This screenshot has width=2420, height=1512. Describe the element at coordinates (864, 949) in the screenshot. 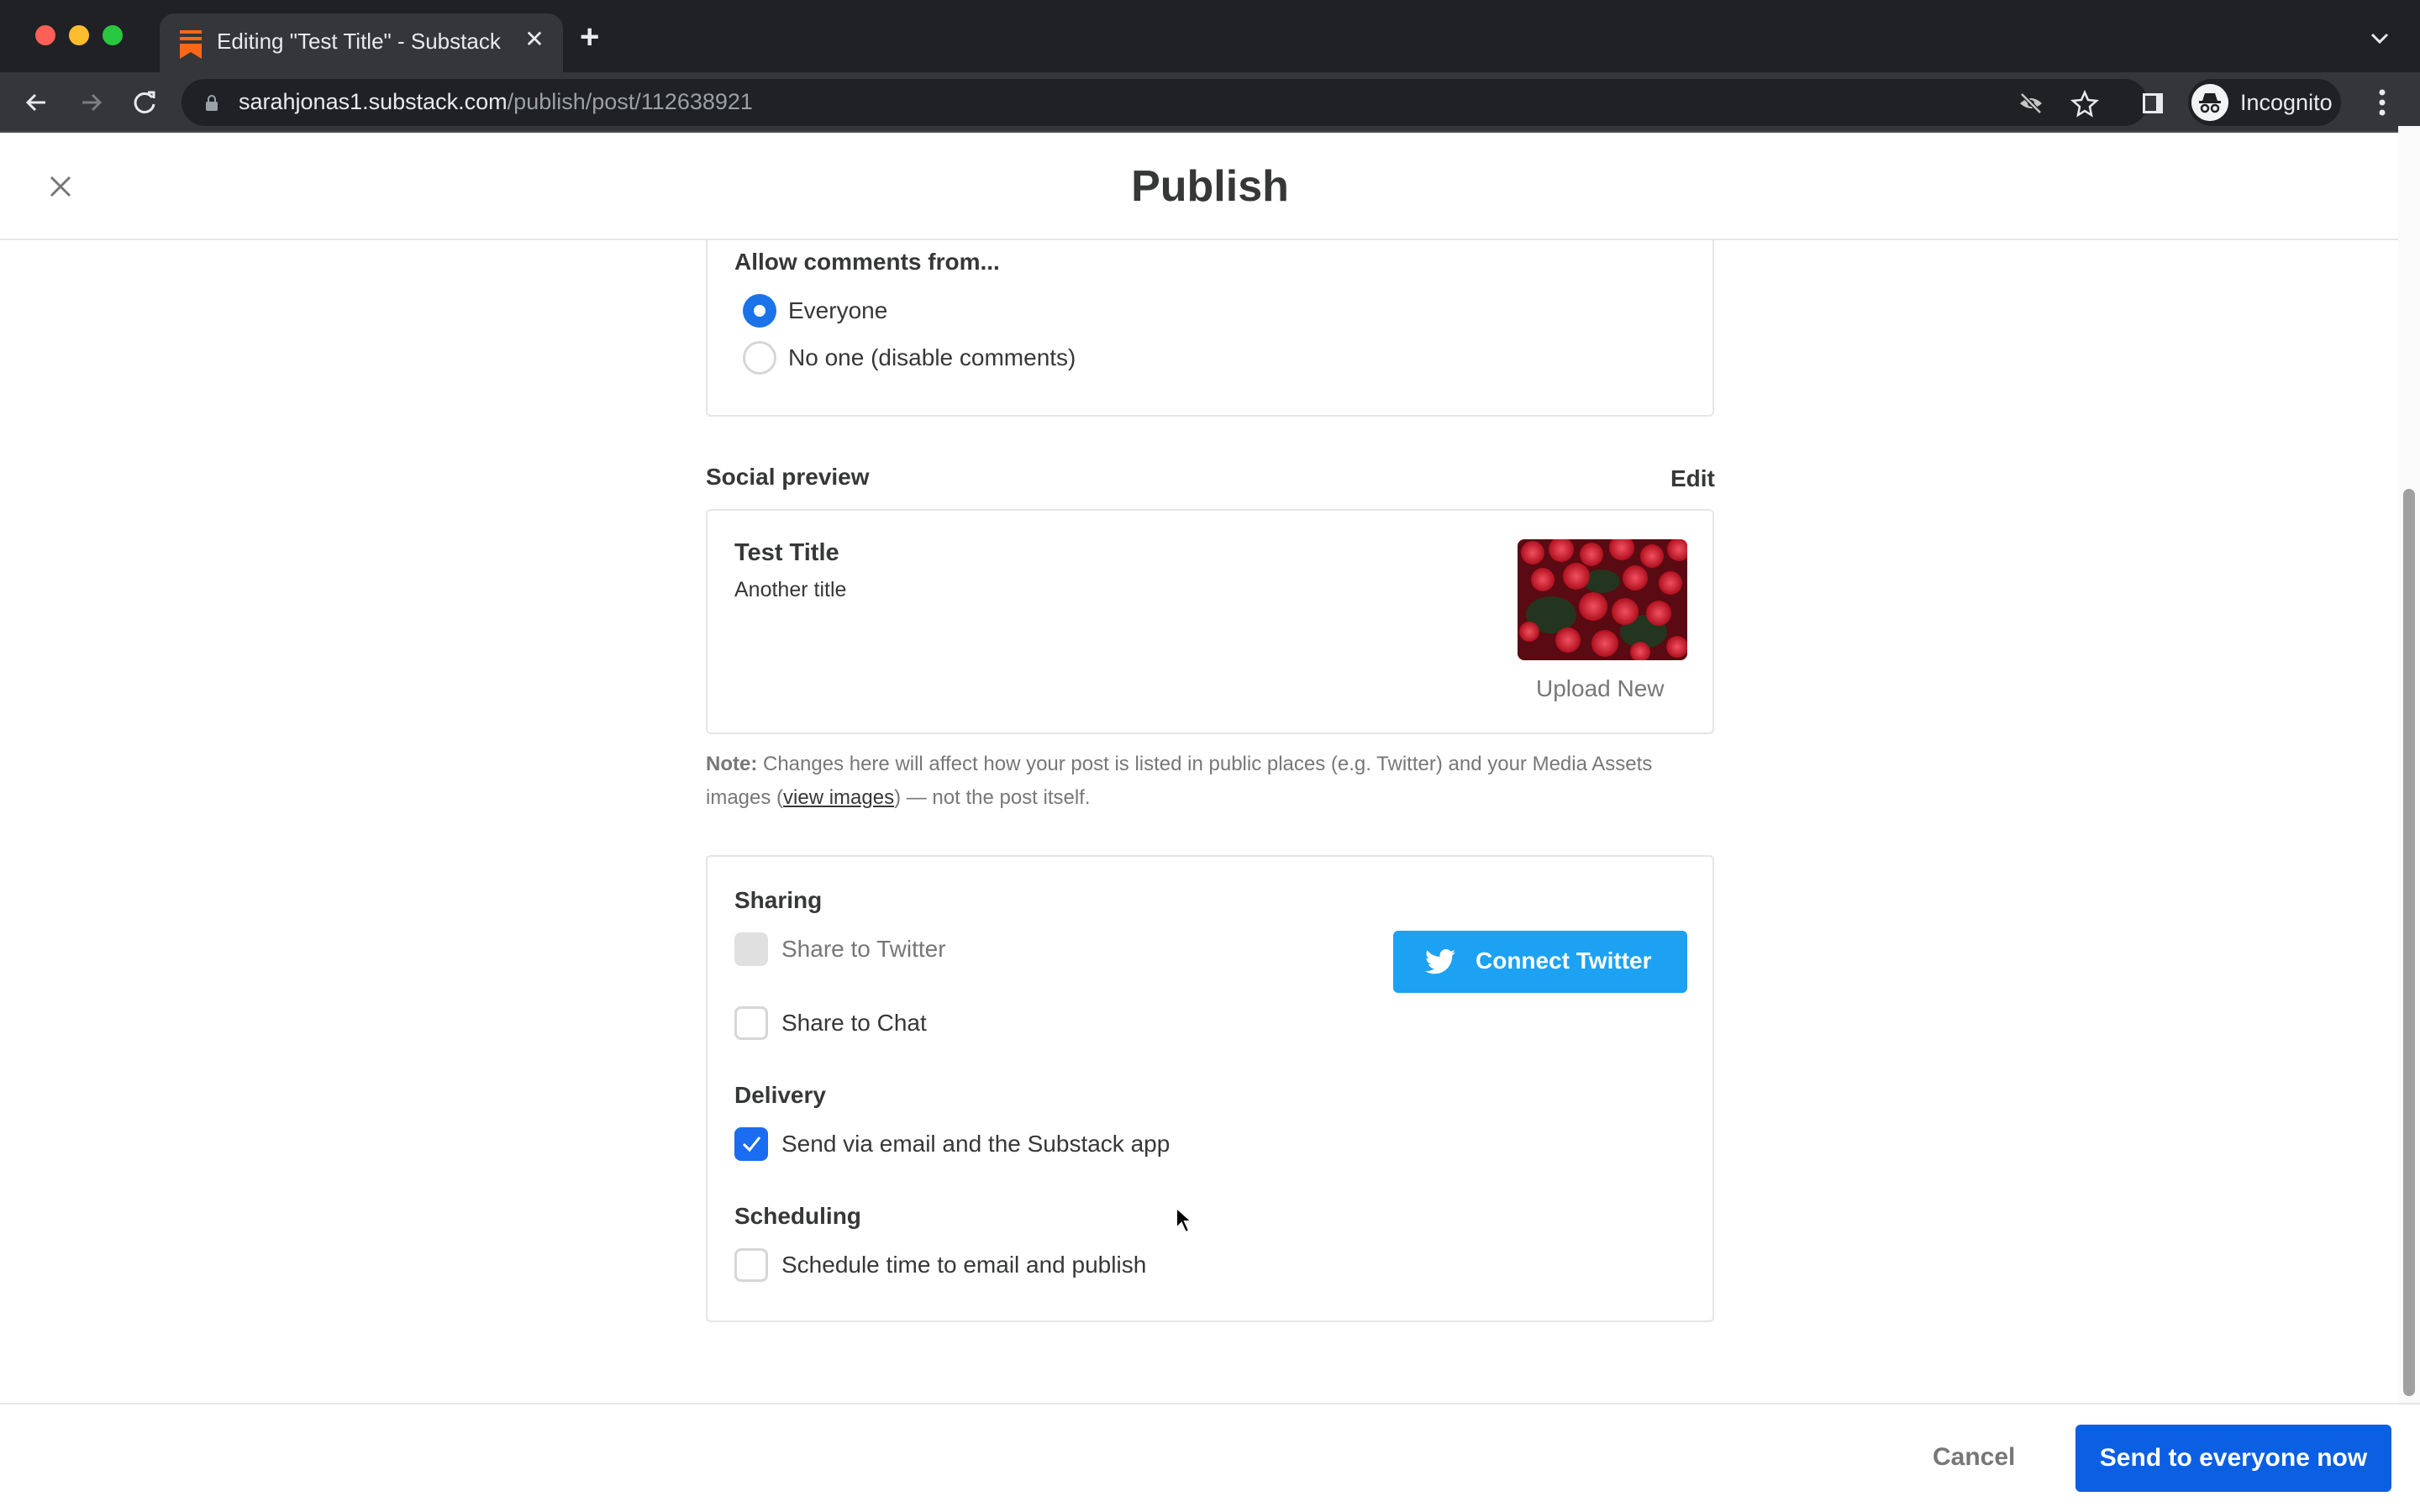

I see `share-twitter-label: Share to Twitter` at that location.